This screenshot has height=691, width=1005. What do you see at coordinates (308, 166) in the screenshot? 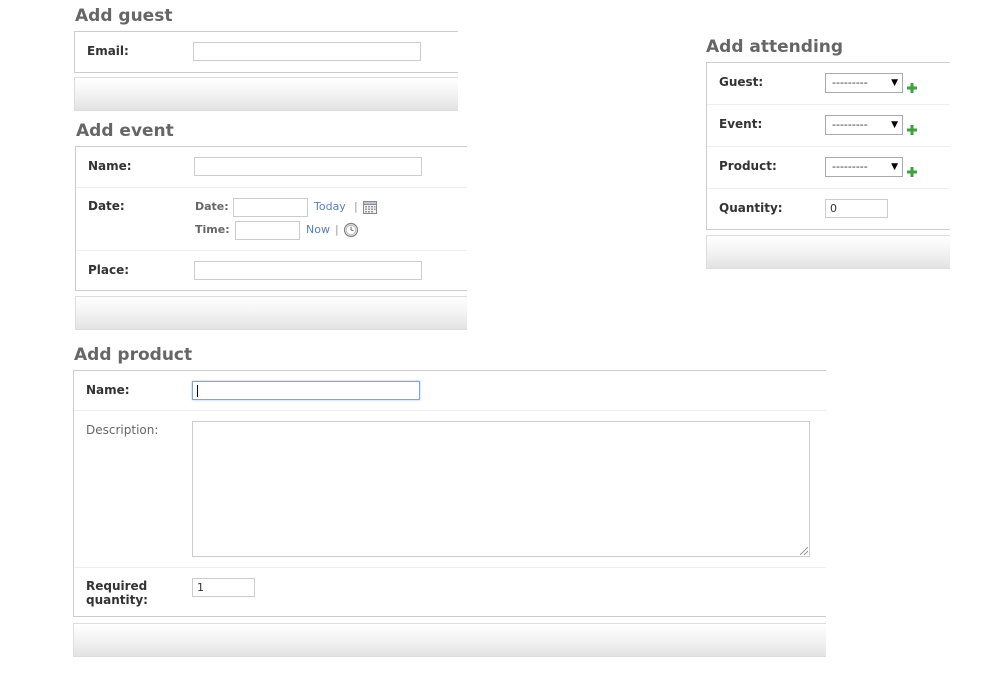
I see `event-name-field` at bounding box center [308, 166].